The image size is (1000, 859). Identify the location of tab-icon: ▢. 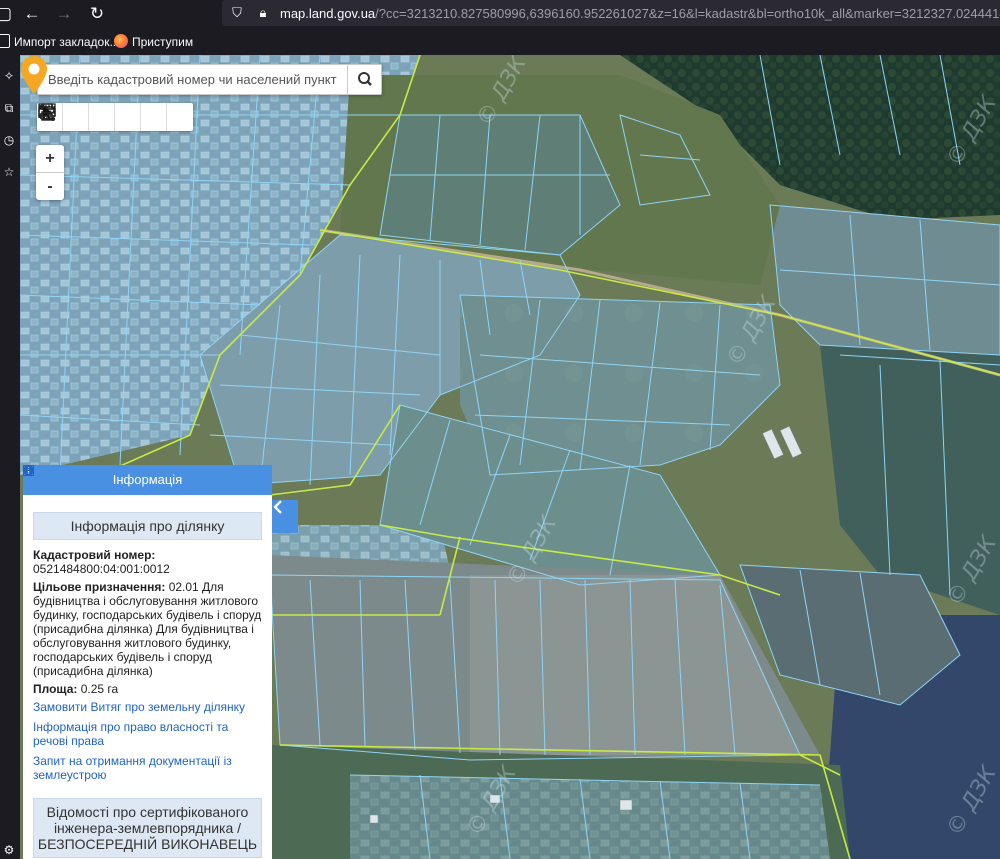
(8, 14).